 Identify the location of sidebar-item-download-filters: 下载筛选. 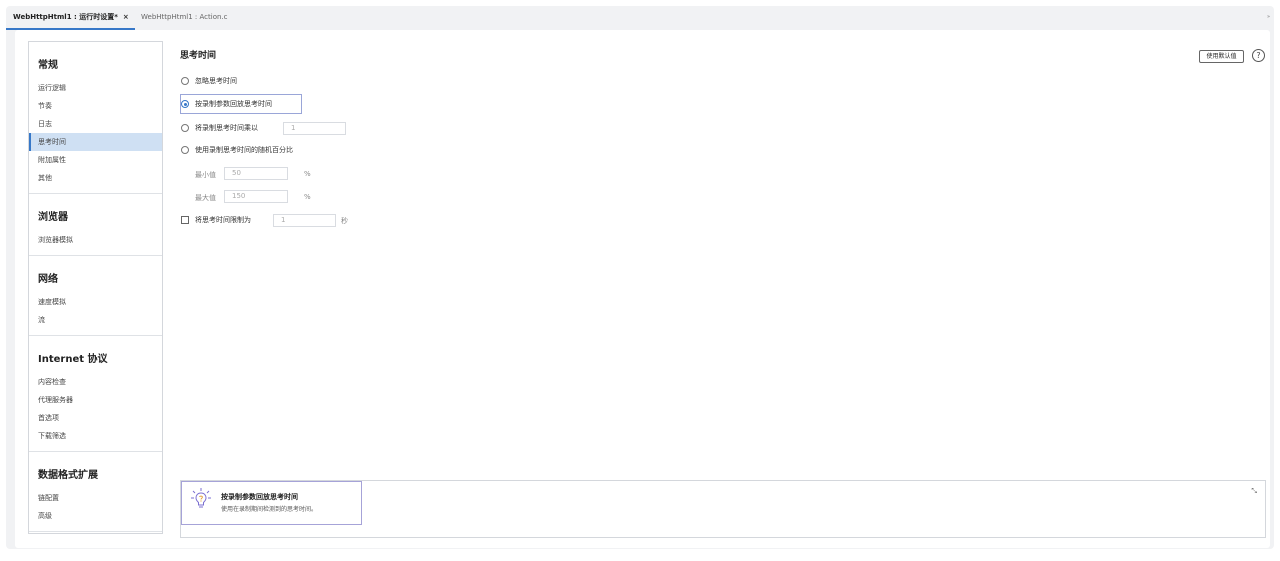
(95, 436).